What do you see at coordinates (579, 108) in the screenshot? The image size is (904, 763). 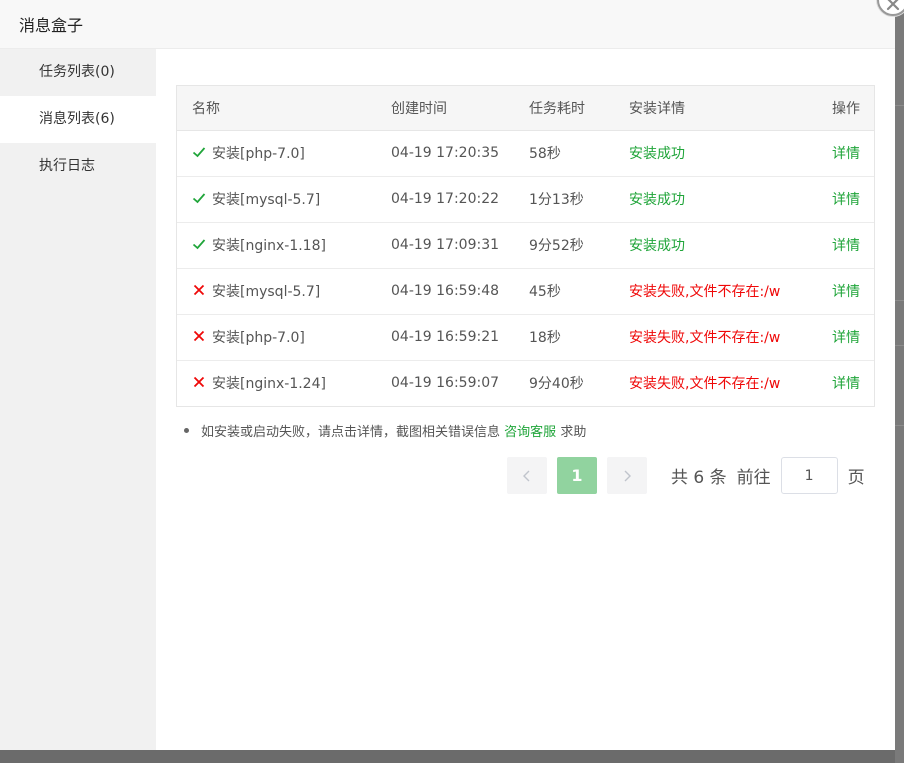 I see `column-header-duration: 任务耗时` at bounding box center [579, 108].